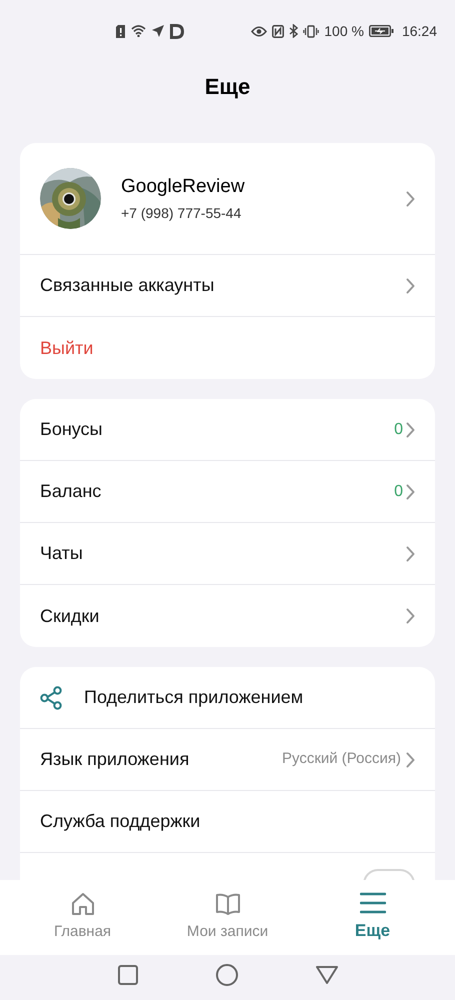 The width and height of the screenshot is (455, 1000). Describe the element at coordinates (381, 31) in the screenshot. I see `battery-charging-icon` at that location.